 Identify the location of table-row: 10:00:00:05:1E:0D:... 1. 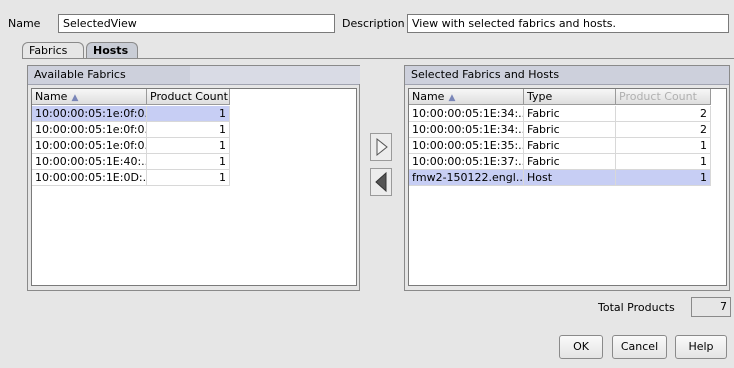
(131, 178).